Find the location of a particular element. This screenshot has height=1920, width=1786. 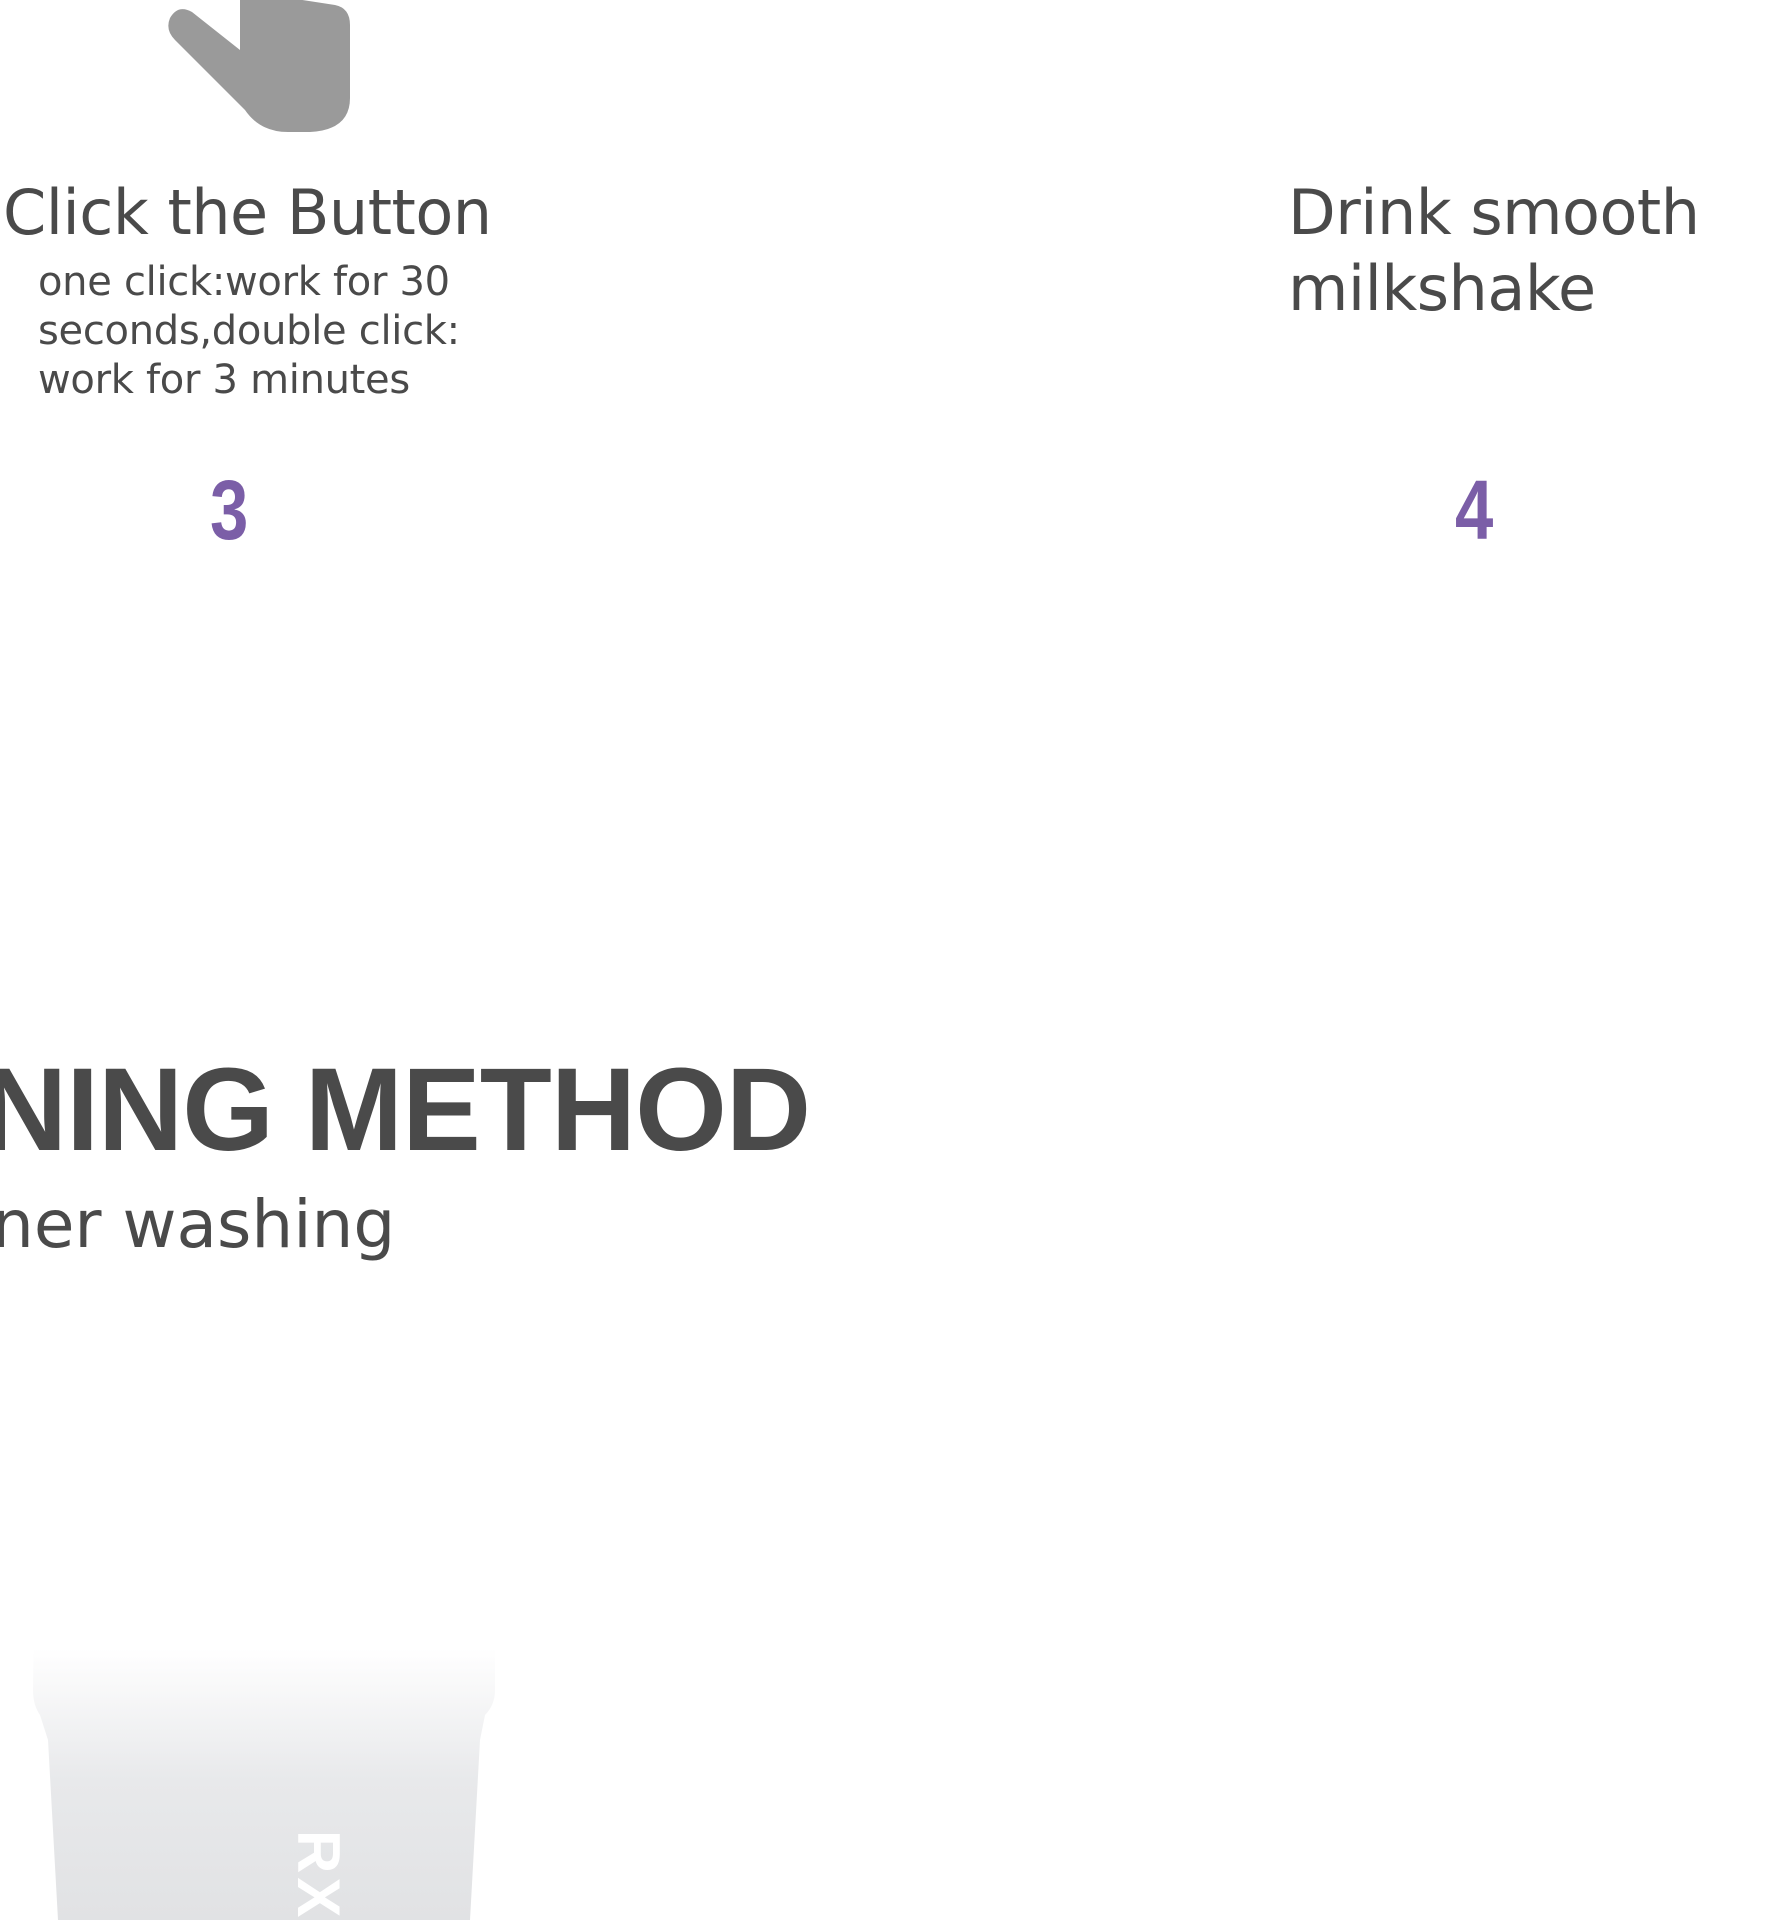

step-3-description-line: work for 3 minutes is located at coordinates (224, 380).